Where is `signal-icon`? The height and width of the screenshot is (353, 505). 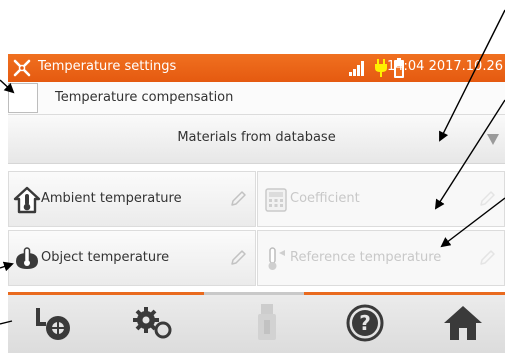 signal-icon is located at coordinates (356, 68).